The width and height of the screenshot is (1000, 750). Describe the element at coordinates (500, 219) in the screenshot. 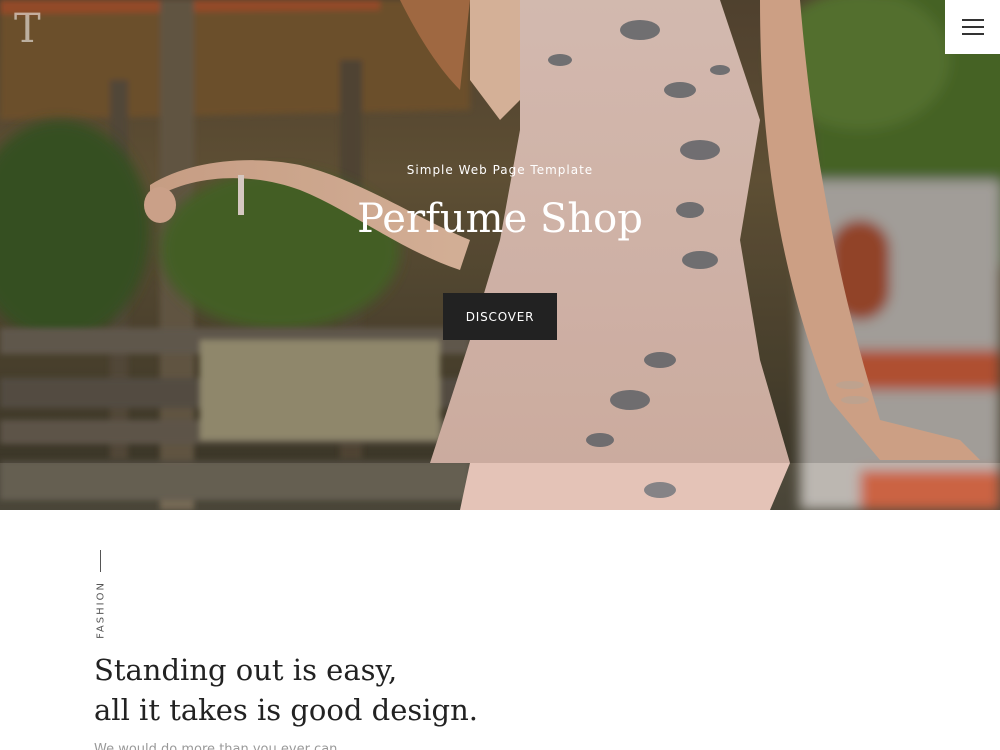

I see `hero-title: Perfume Shop` at that location.